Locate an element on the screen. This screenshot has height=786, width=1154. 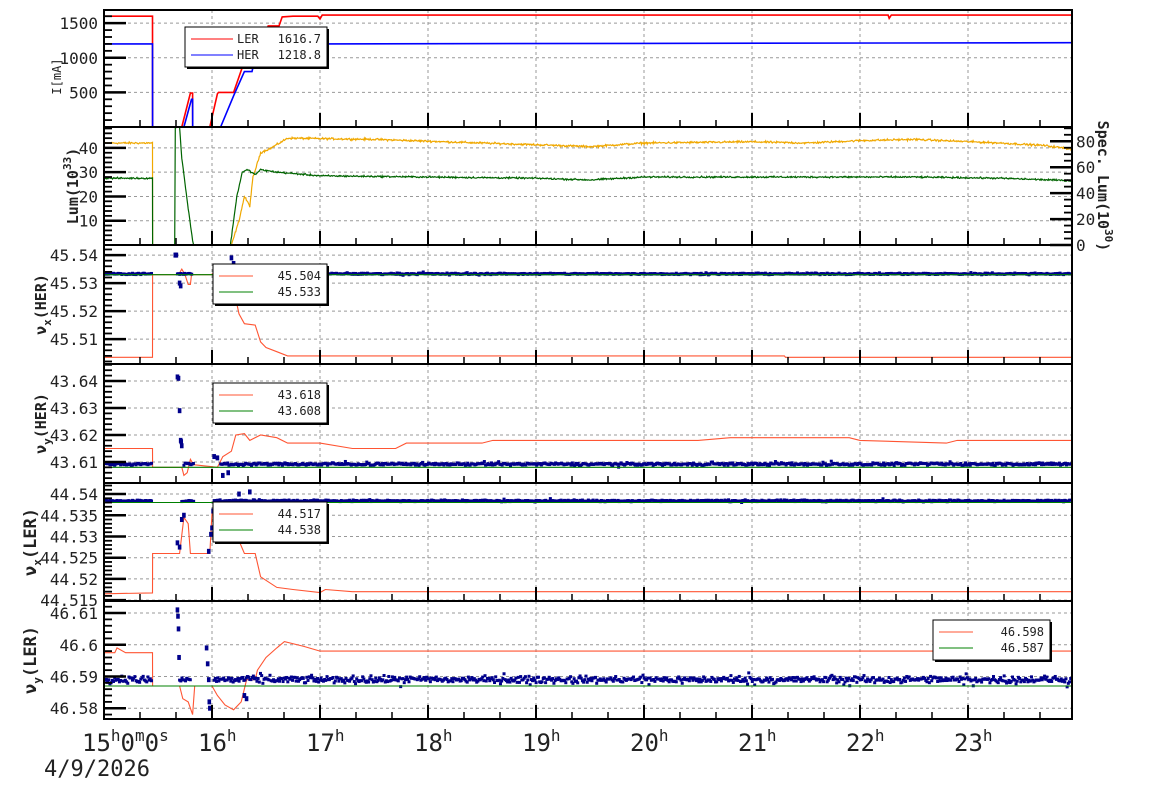
panel-current: 500 1000 1500 I[mA] LER 1616.7 HER 1218.8 is located at coordinates (561, 68).